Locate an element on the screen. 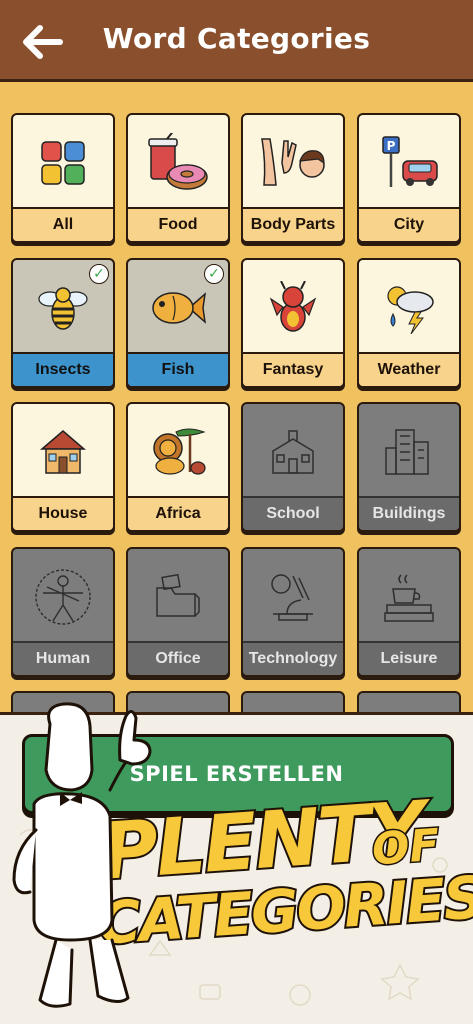 Image resolution: width=473 pixels, height=1024 pixels. svg-text: P is located at coordinates (391, 146).